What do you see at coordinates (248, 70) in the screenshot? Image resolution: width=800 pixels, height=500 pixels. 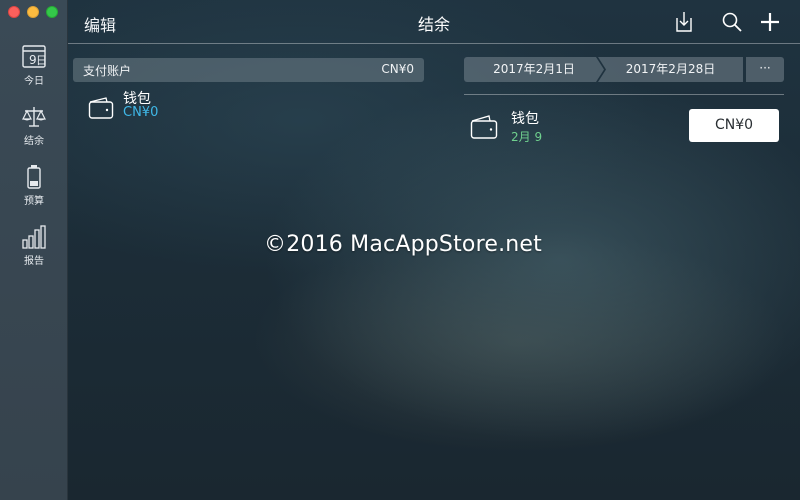 I see `account-group-header: 支付账户 CN¥0` at bounding box center [248, 70].